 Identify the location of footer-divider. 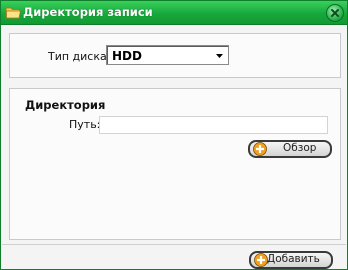
(174, 244).